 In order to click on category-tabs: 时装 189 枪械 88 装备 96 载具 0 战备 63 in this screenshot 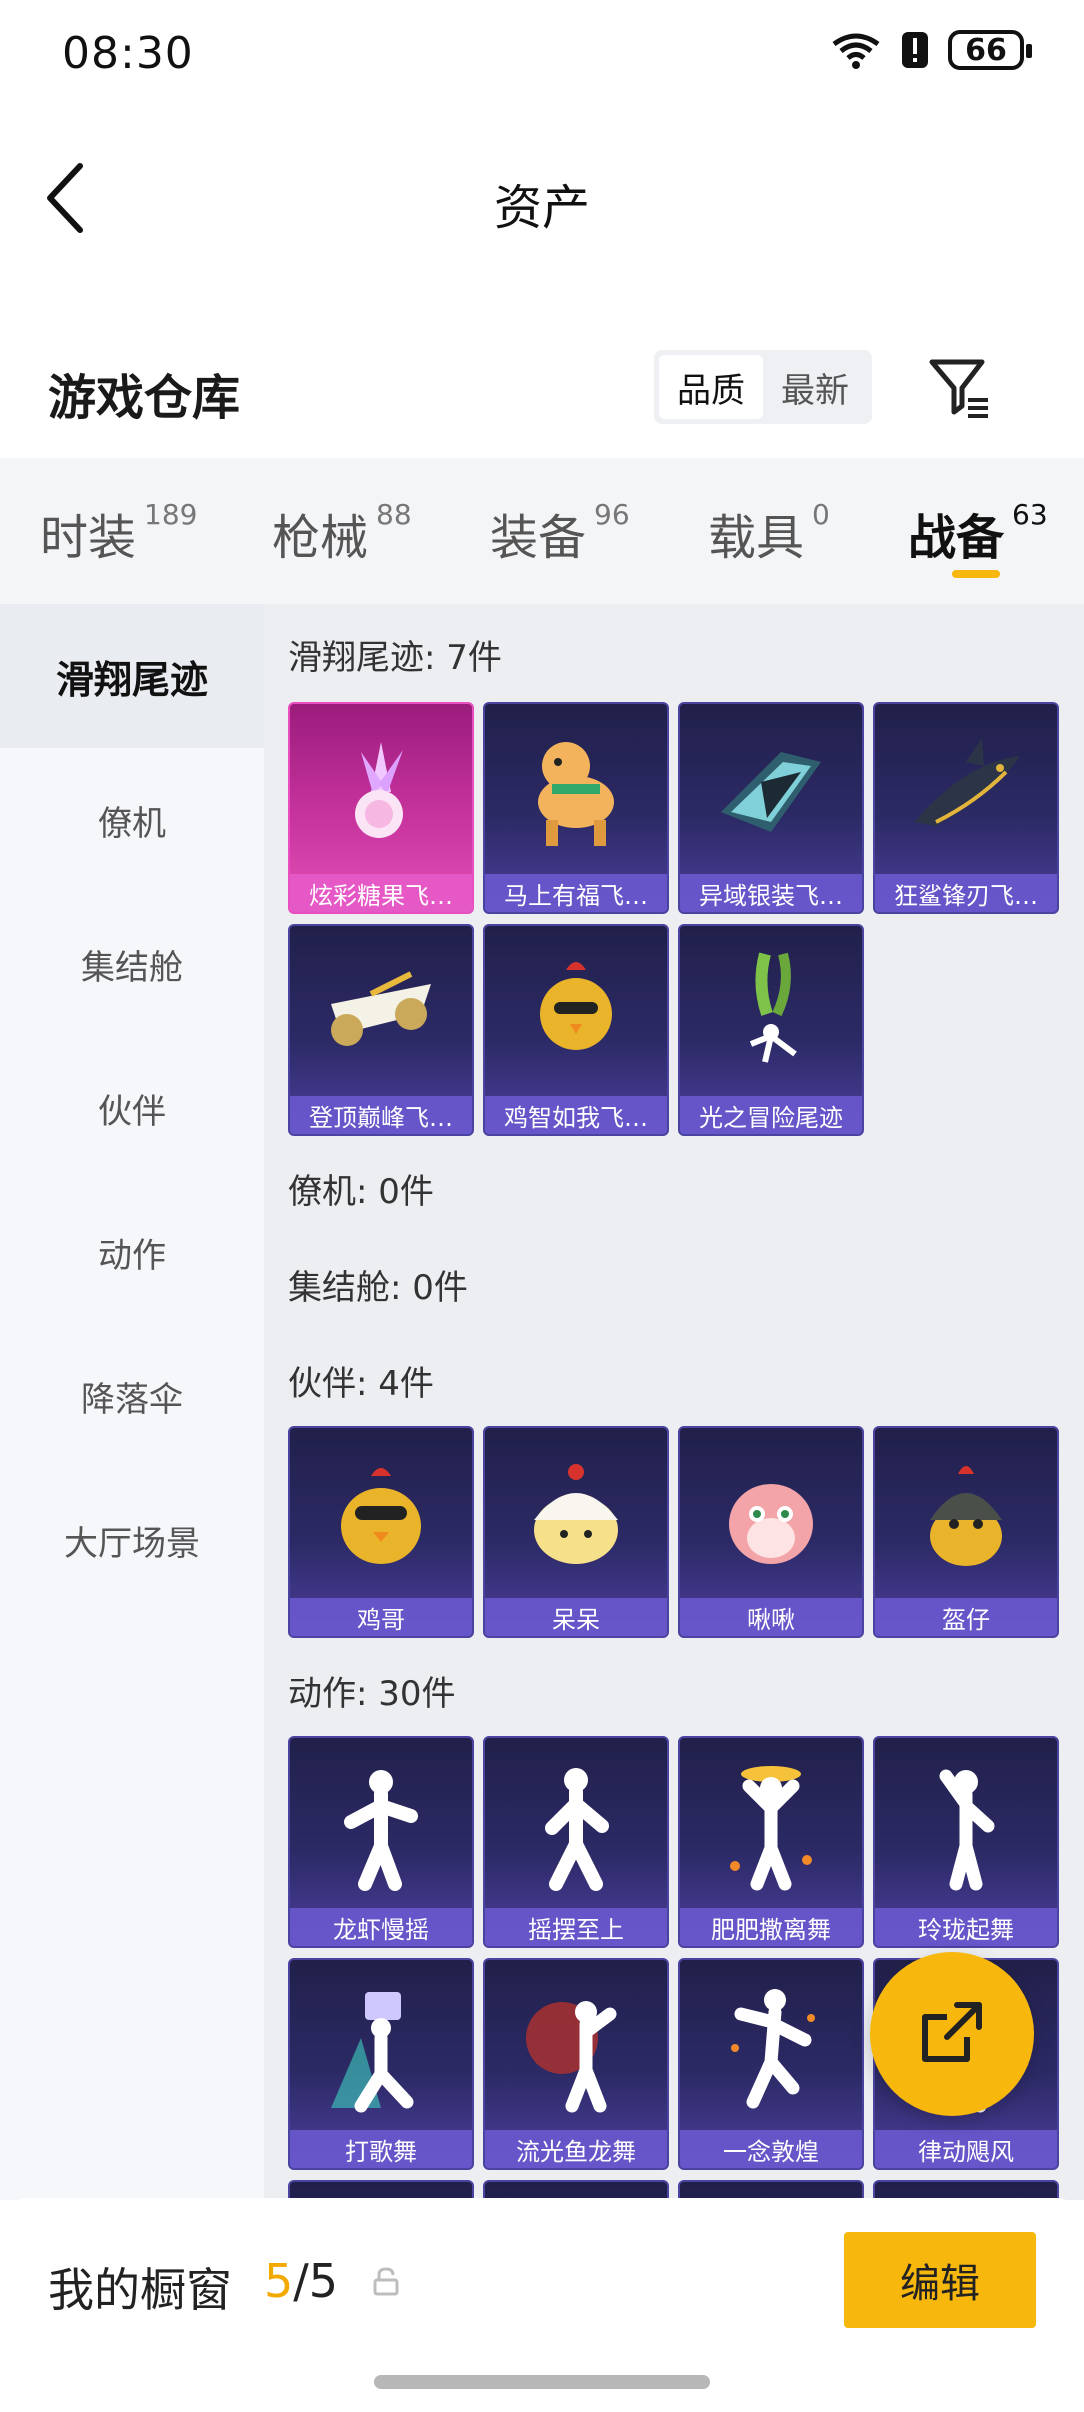, I will do `click(542, 531)`.